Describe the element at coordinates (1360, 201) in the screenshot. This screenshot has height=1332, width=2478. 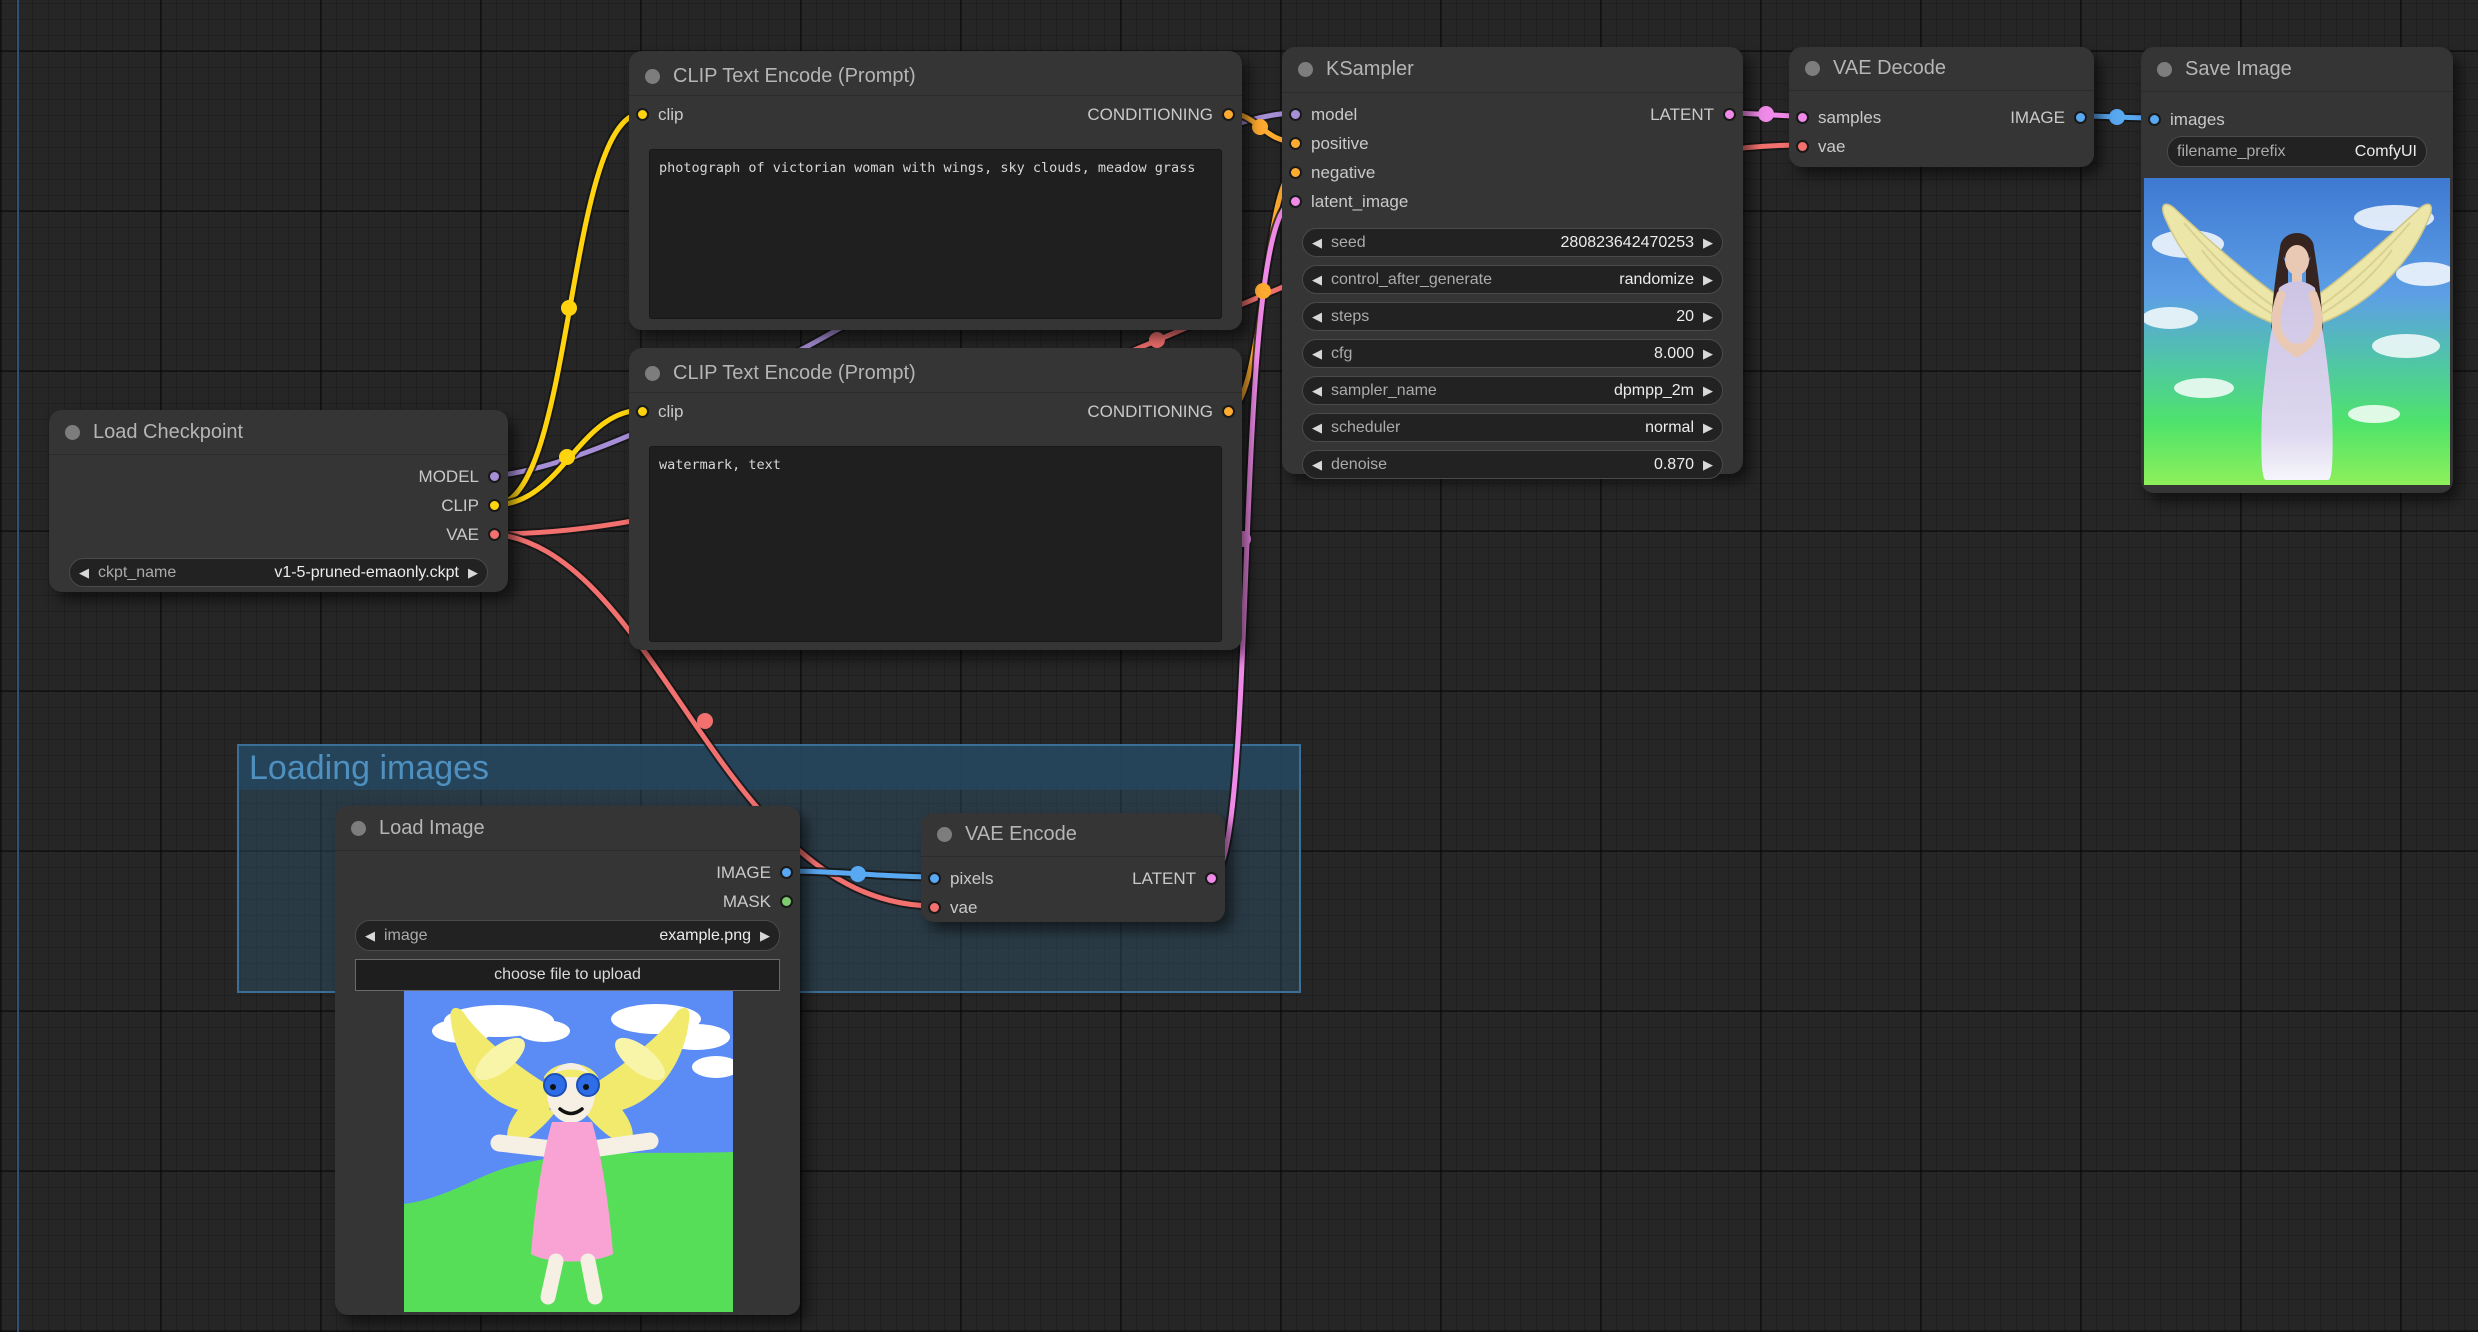
I see `port-label: latent_image` at that location.